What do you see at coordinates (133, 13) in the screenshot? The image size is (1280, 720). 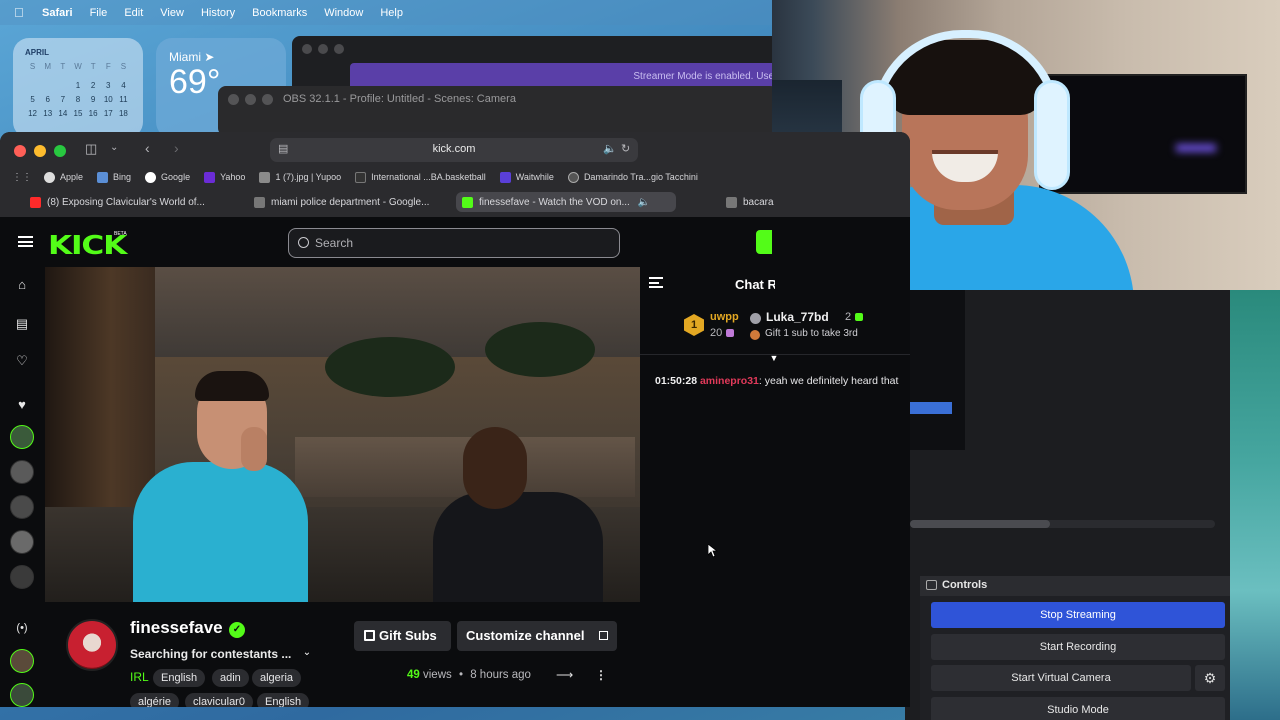 I see `menu-edit: Edit` at bounding box center [133, 13].